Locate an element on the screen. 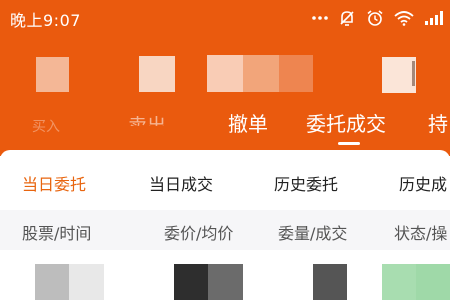 The image size is (450, 300). tab-cancel-order: 撤单 is located at coordinates (248, 122).